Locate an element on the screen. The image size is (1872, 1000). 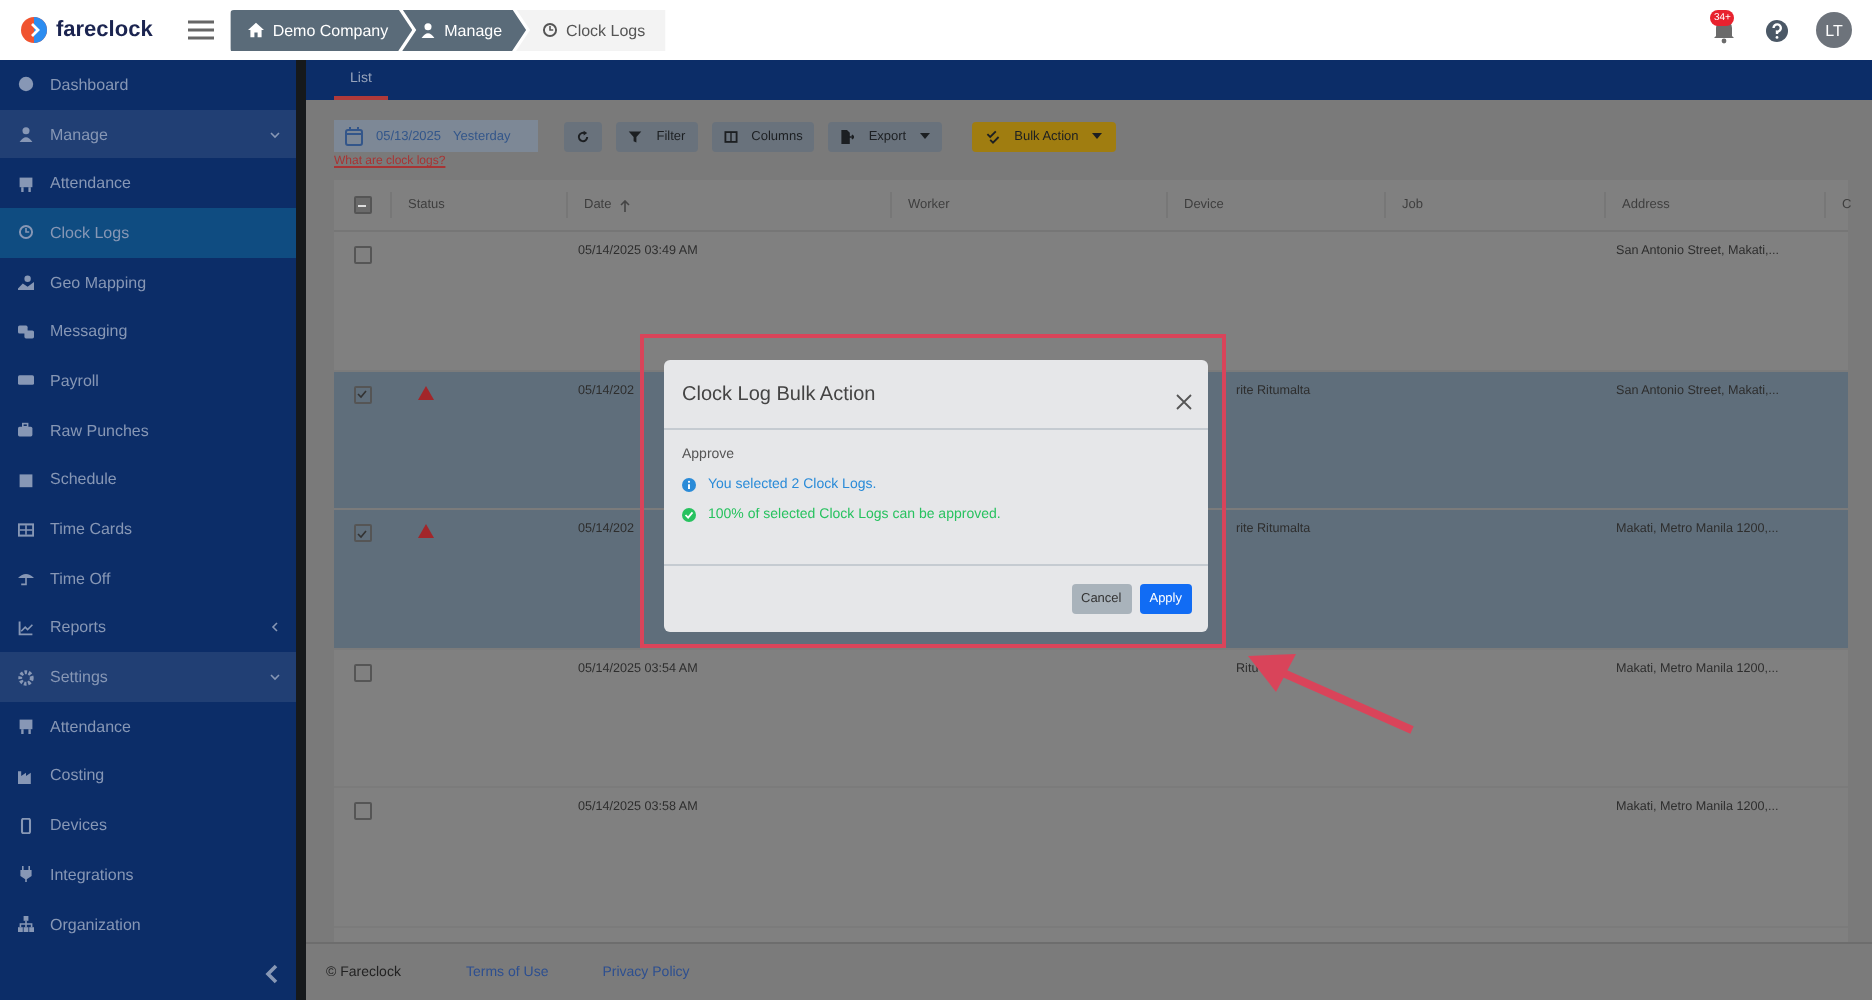
file-icon is located at coordinates (847, 136).